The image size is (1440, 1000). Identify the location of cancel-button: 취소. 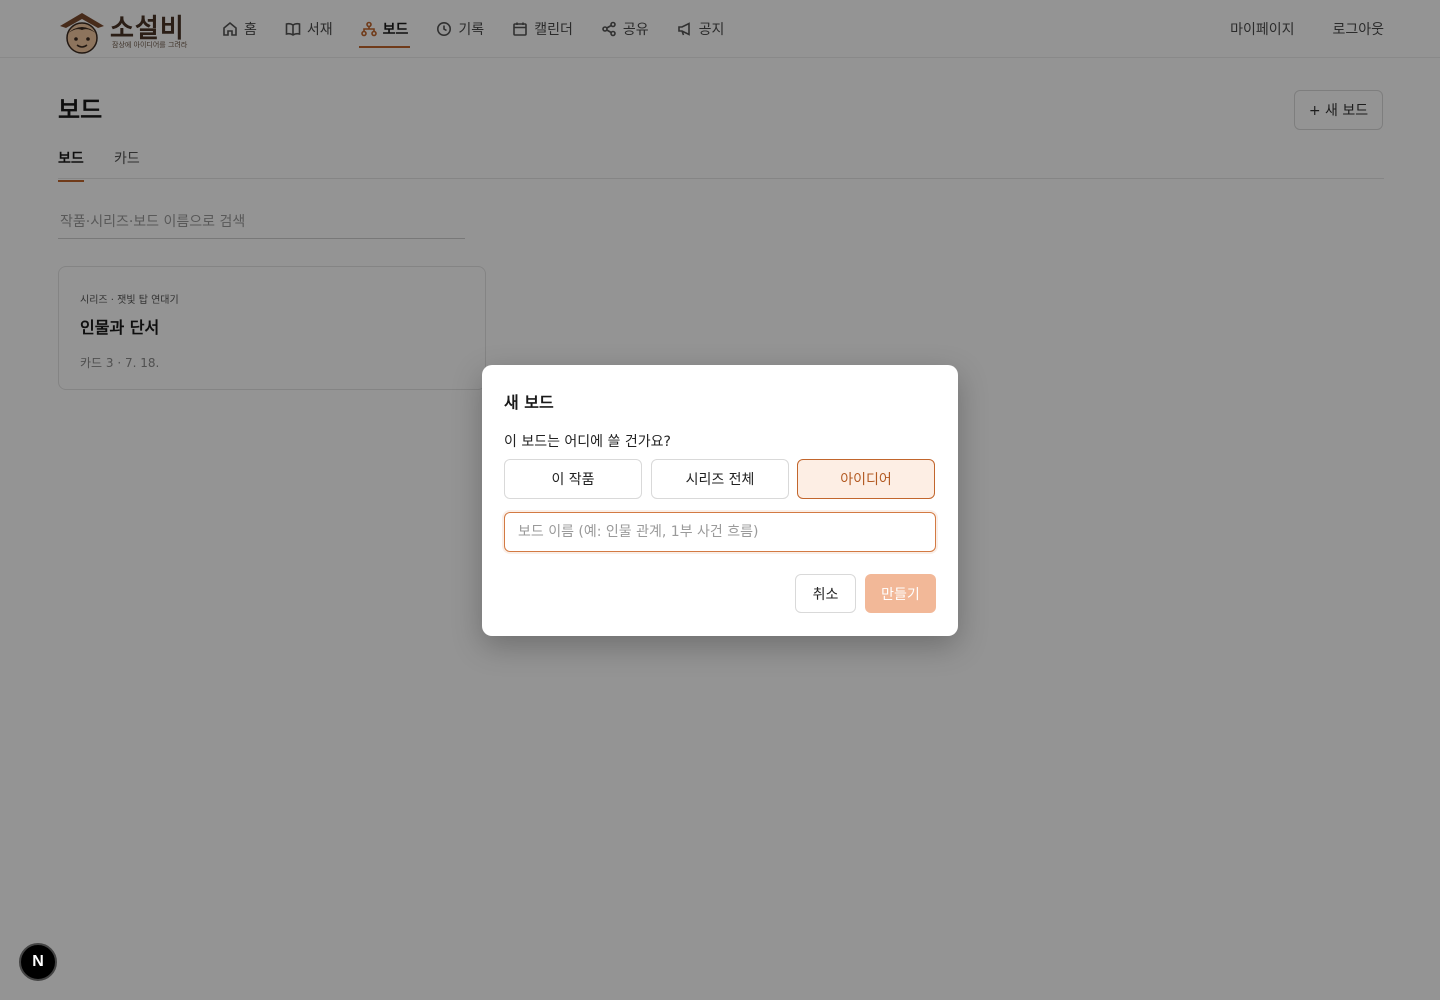
(825, 593).